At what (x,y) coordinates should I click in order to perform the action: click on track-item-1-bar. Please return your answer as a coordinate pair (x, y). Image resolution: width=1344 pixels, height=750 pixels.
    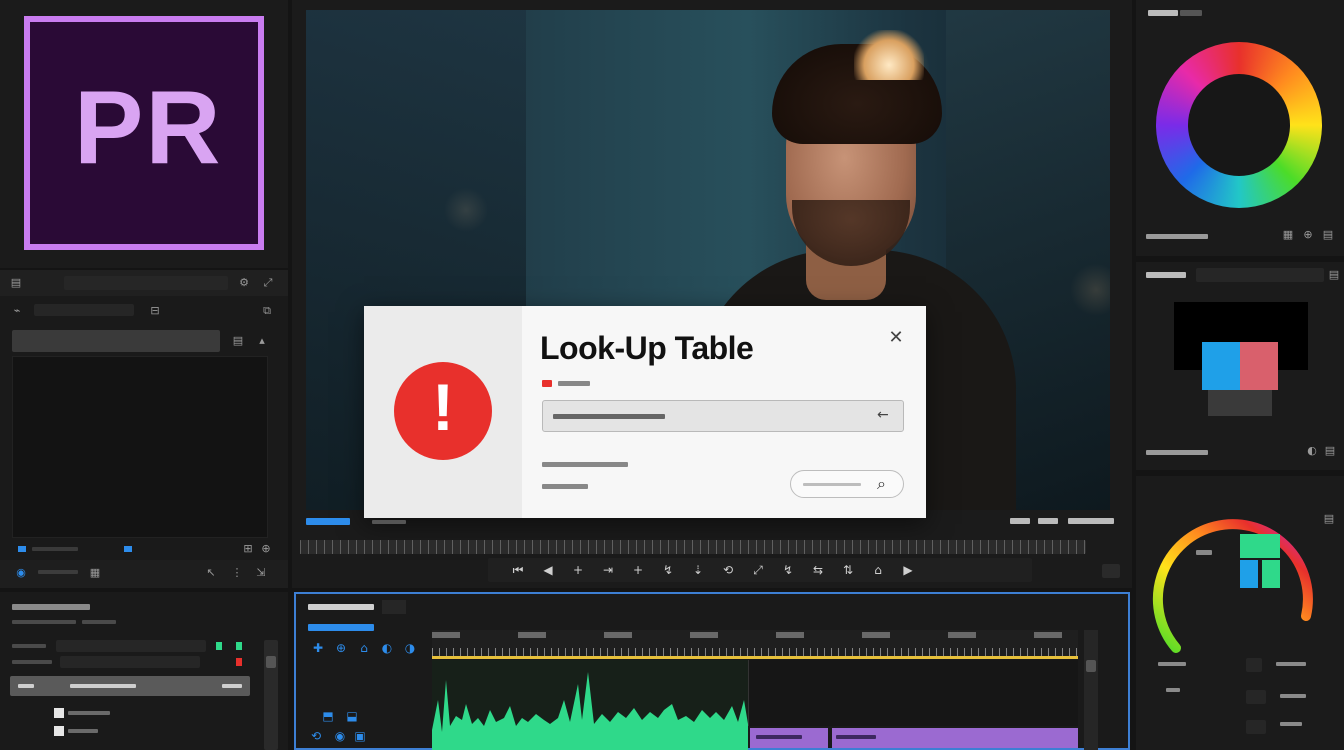
    Looking at the image, I should click on (89, 713).